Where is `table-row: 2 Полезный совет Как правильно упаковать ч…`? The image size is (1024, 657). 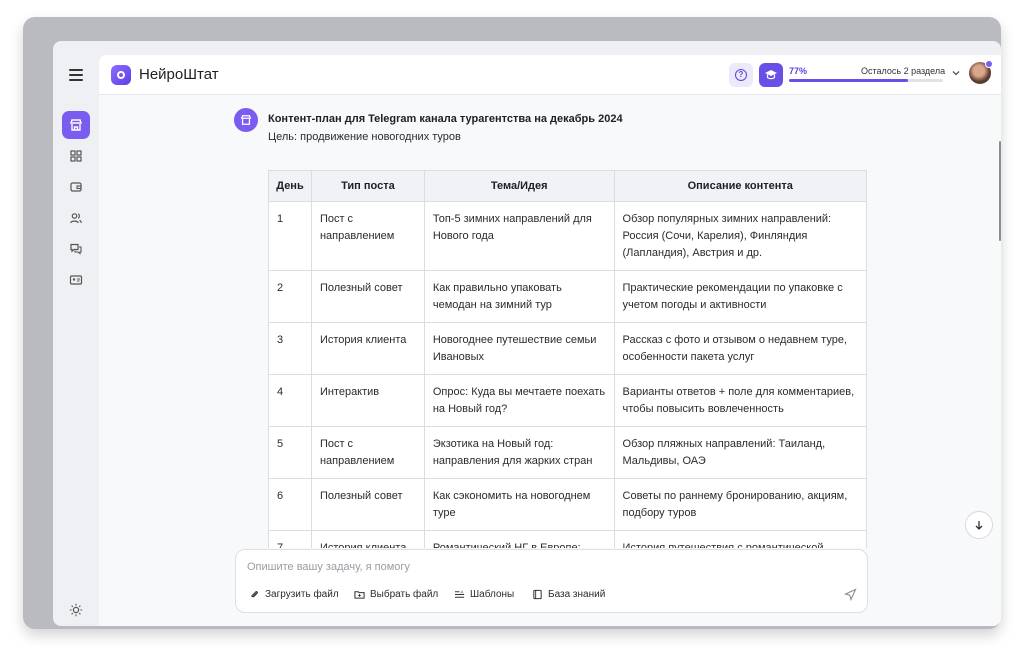 table-row: 2 Полезный совет Как правильно упаковать ч… is located at coordinates (567, 296).